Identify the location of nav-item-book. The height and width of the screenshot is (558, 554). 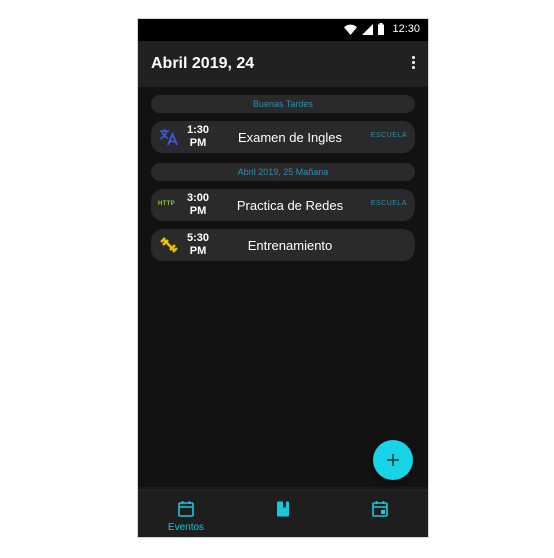
(283, 514).